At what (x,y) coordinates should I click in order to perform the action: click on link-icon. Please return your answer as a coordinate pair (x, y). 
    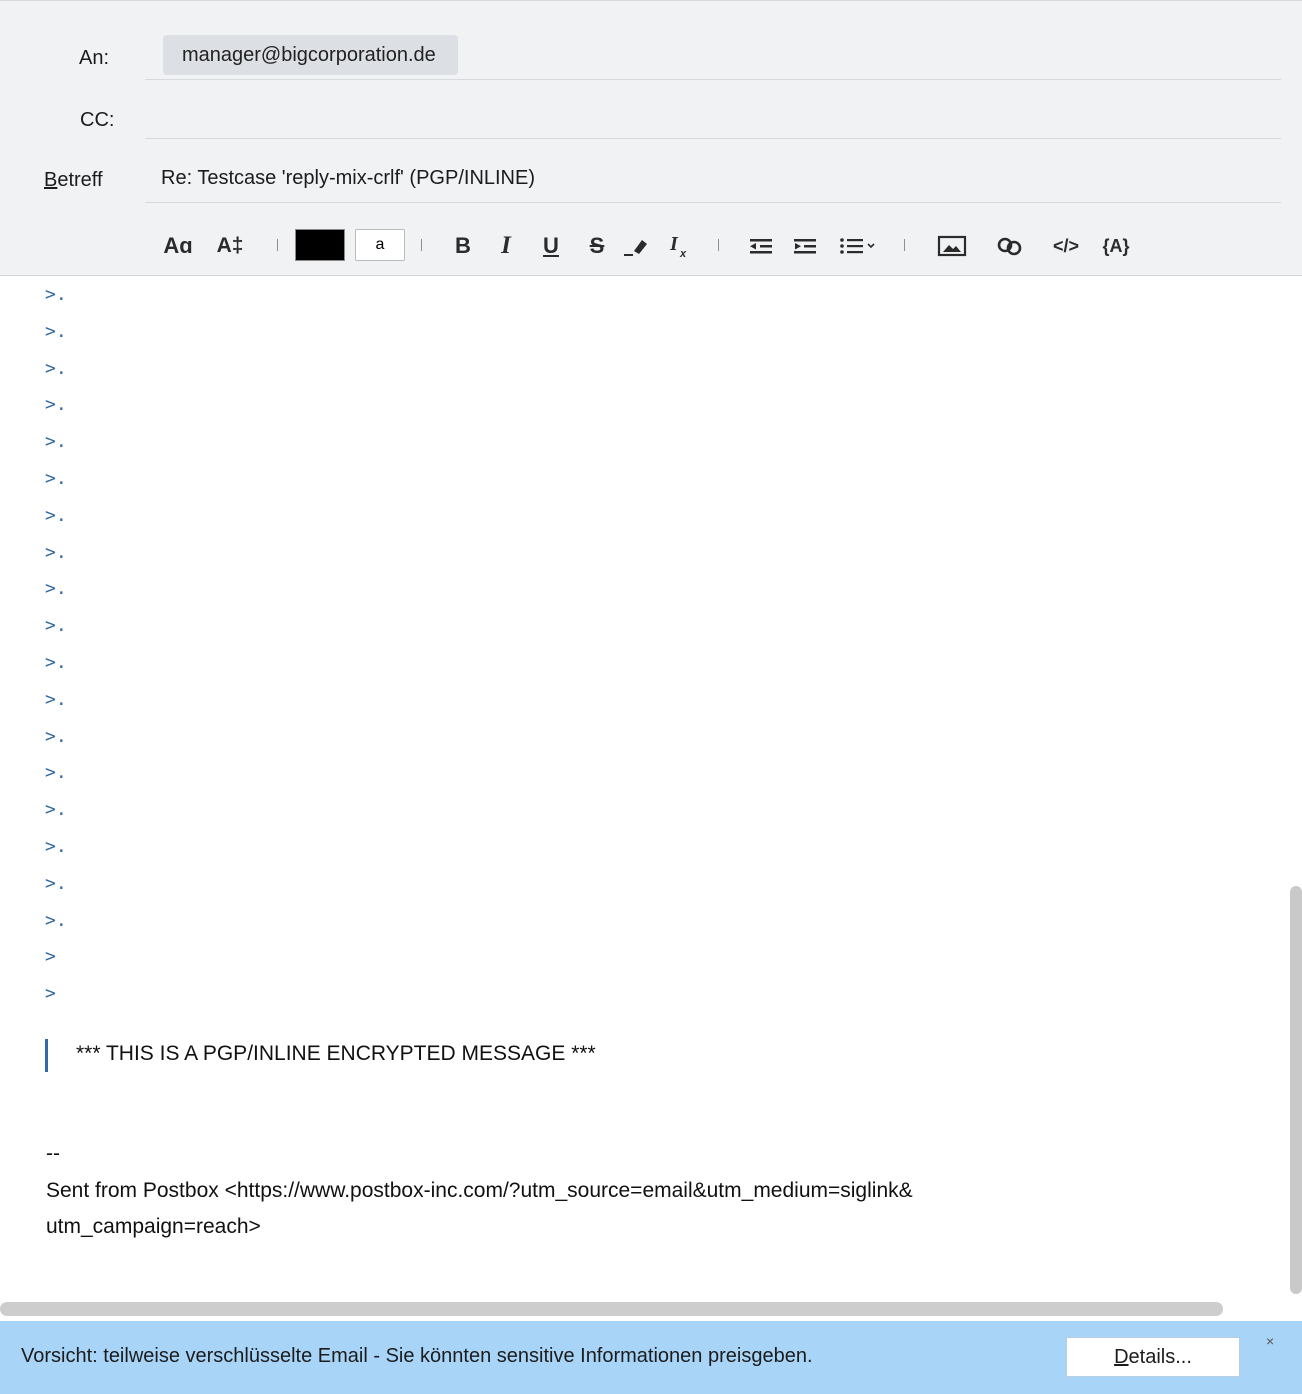
    Looking at the image, I should click on (1010, 246).